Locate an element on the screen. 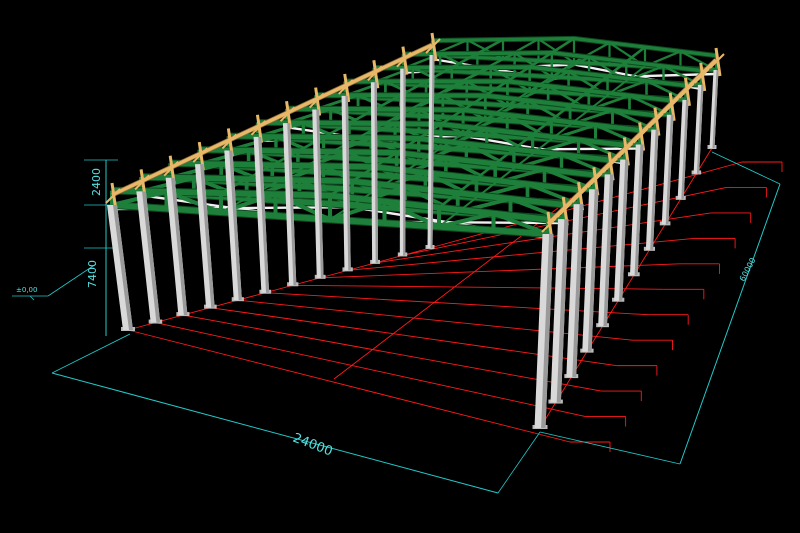 This screenshot has height=533, width=800. dimension-base-level-label: ±0,00 is located at coordinates (26, 290).